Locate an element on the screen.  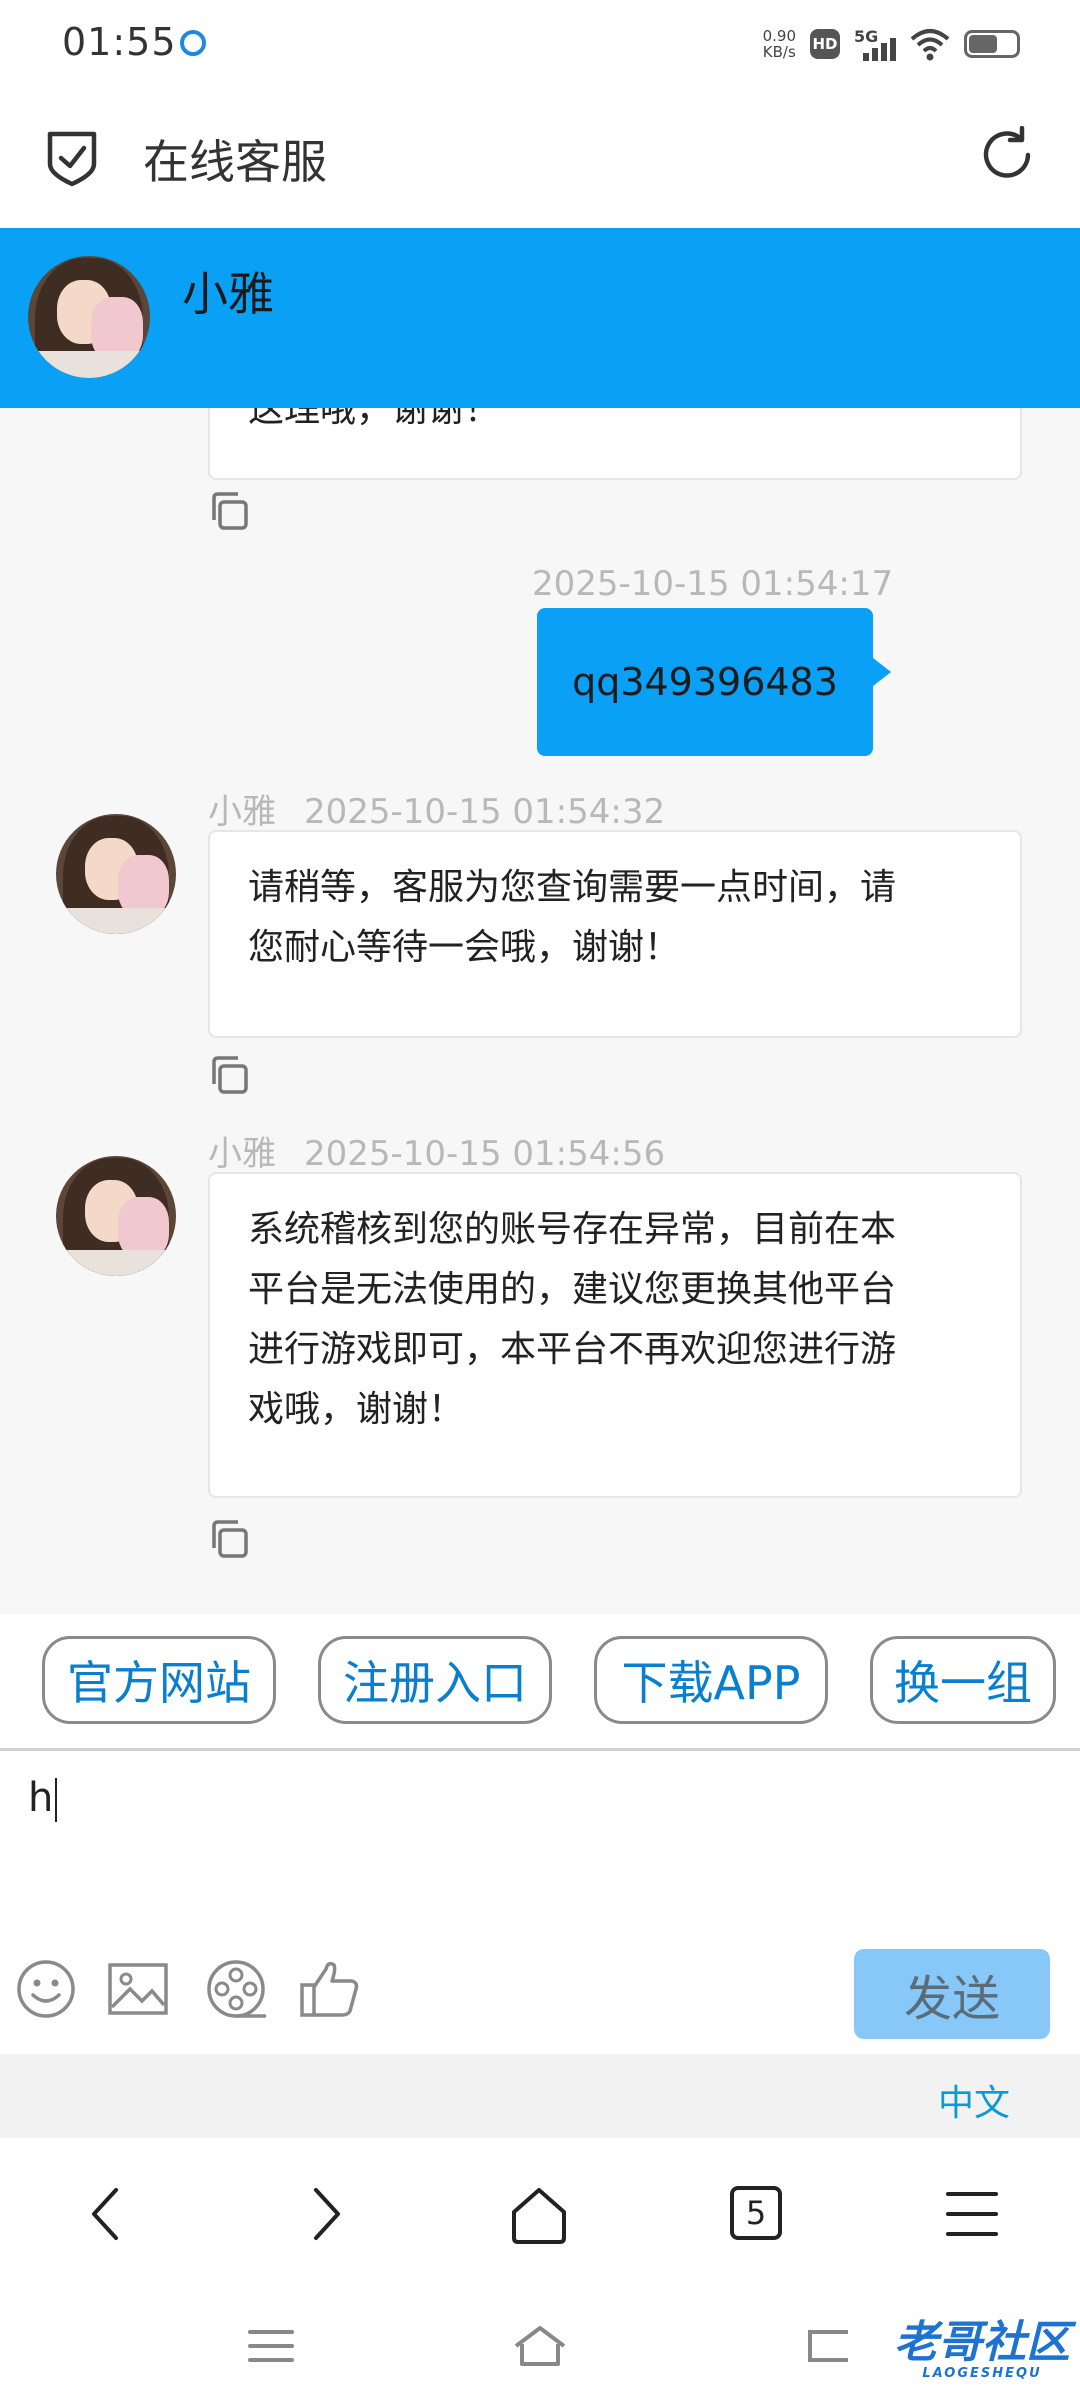
quick-links-bar: 官方网站 注册入口 下载APP 换一组 is located at coordinates (540, 1682).